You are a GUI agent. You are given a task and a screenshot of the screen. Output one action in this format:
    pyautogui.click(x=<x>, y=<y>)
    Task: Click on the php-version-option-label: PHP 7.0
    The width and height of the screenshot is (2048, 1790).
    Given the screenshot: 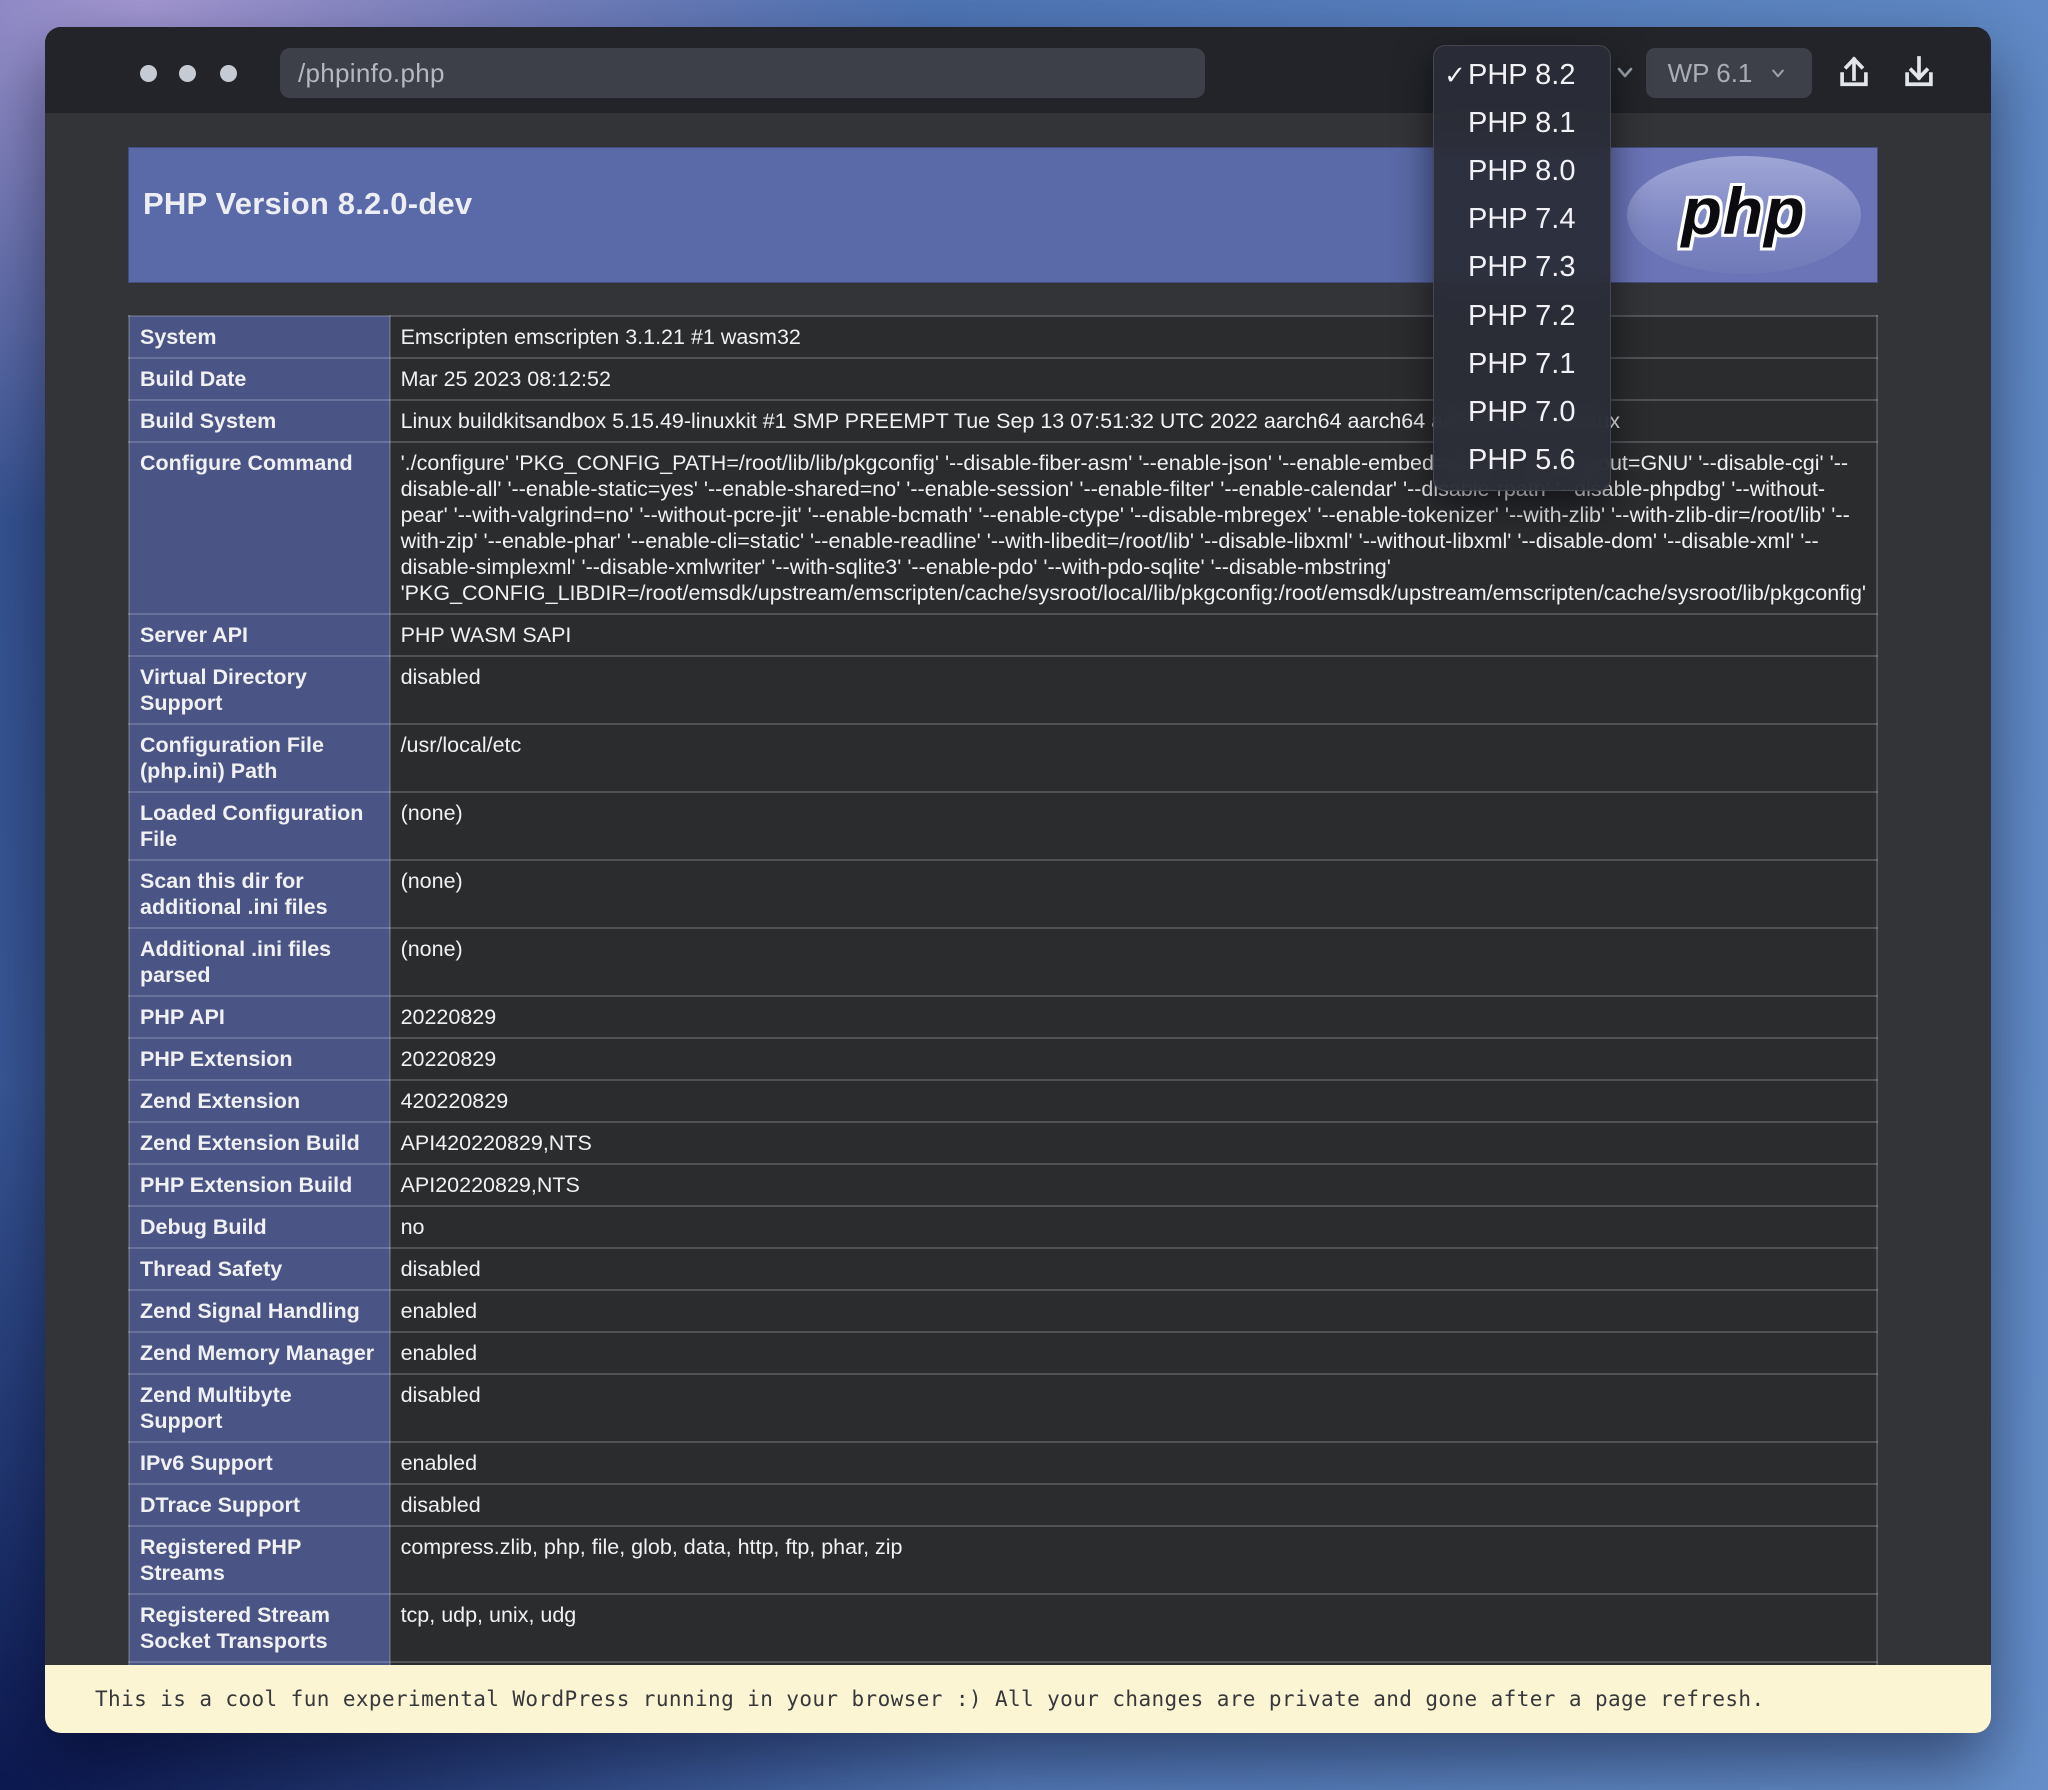 What is the action you would take?
    pyautogui.click(x=1522, y=412)
    